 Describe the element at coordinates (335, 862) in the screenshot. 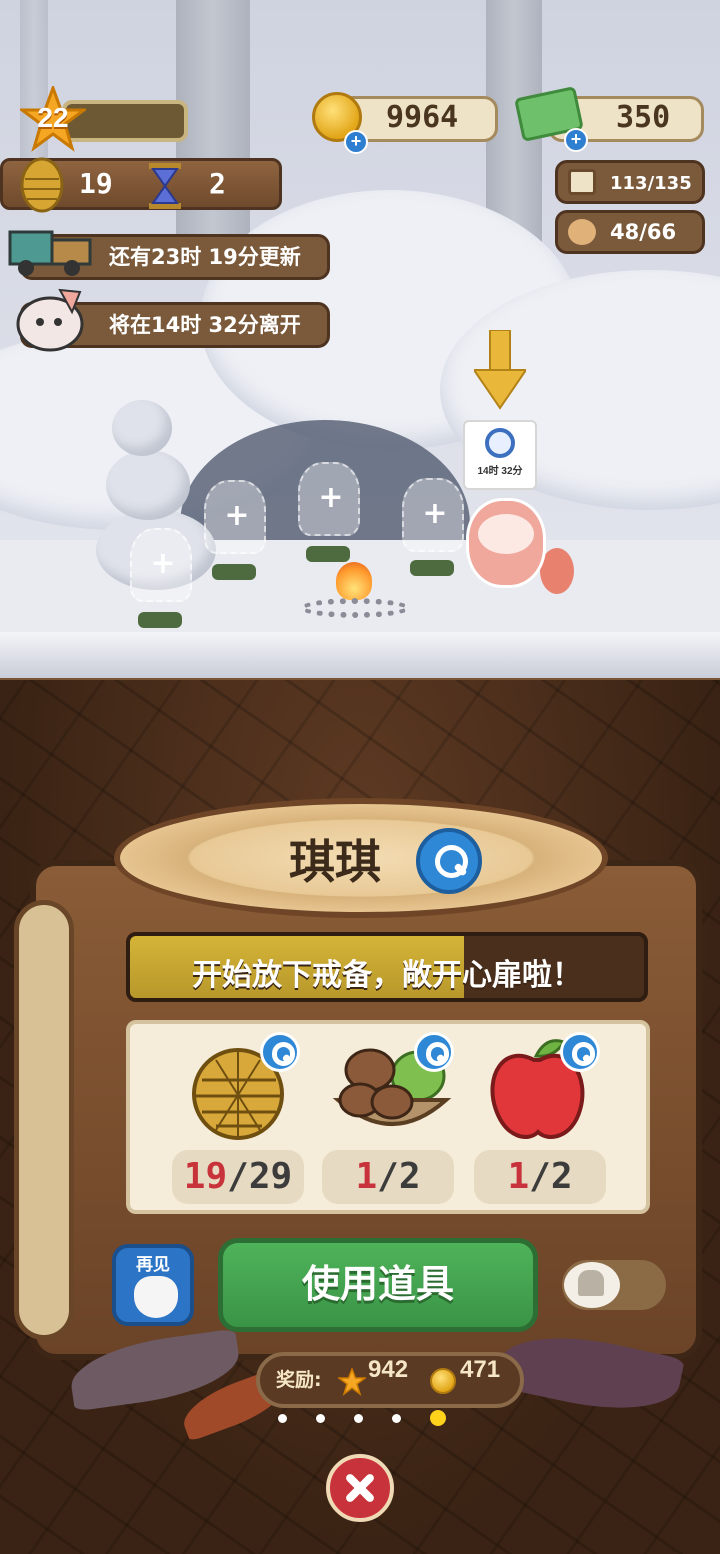

I see `character-name: 琪琪` at that location.